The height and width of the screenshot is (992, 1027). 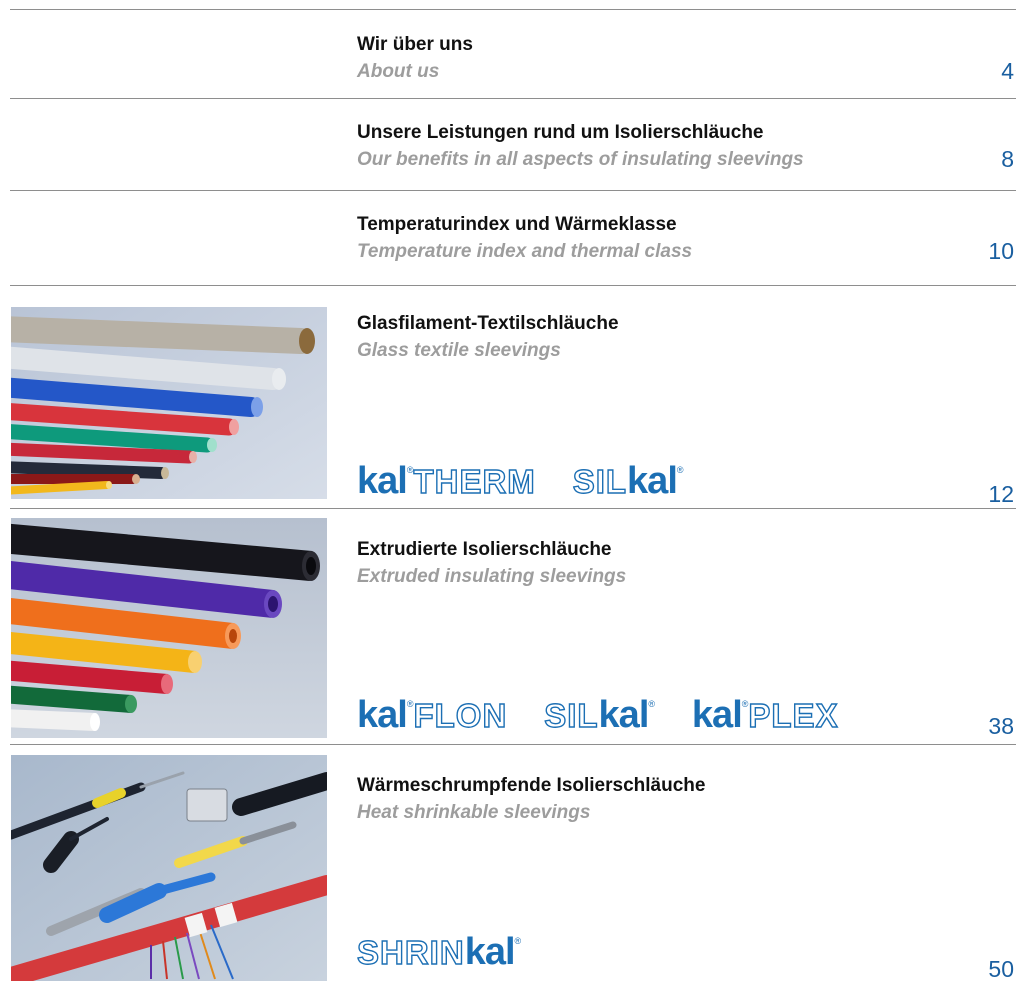 I want to click on logo-kalplex: kal®PLEX, so click(x=765, y=715).